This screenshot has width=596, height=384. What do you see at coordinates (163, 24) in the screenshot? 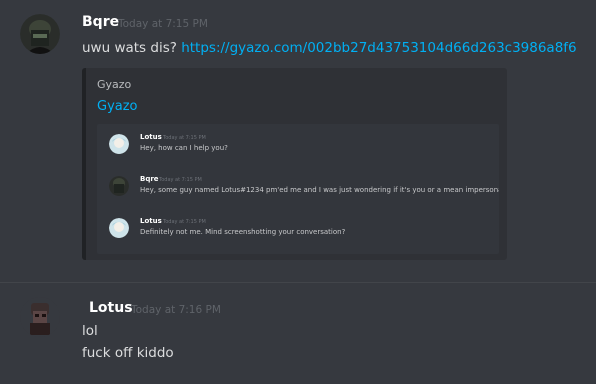
I see `message-timestamp: Today at 7:15 PM` at bounding box center [163, 24].